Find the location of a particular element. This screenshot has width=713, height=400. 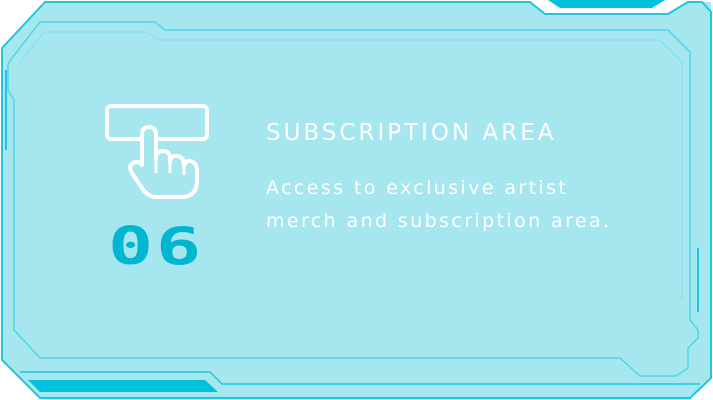

bottom-left-accent is located at coordinates (123, 386).